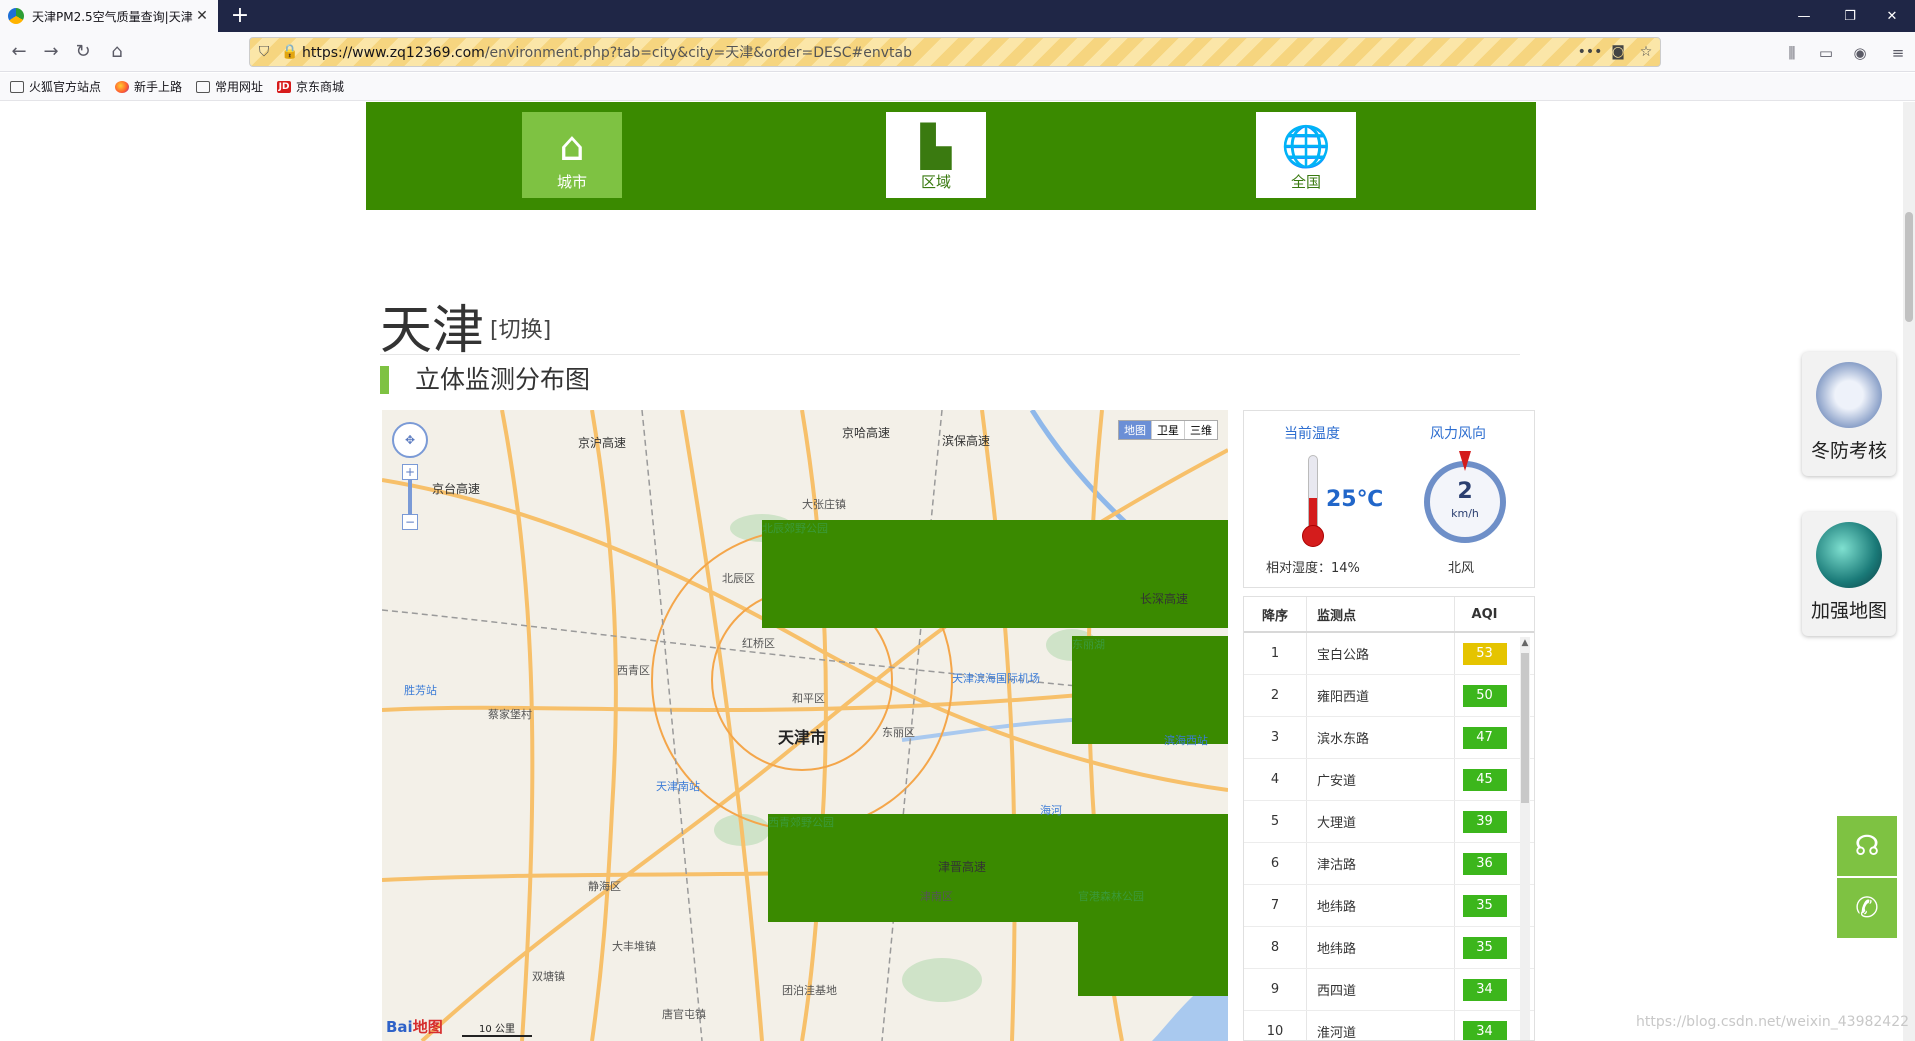 Image resolution: width=1915 pixels, height=1041 pixels. I want to click on table-row: 10 淮河道 34, so click(1389, 1025).